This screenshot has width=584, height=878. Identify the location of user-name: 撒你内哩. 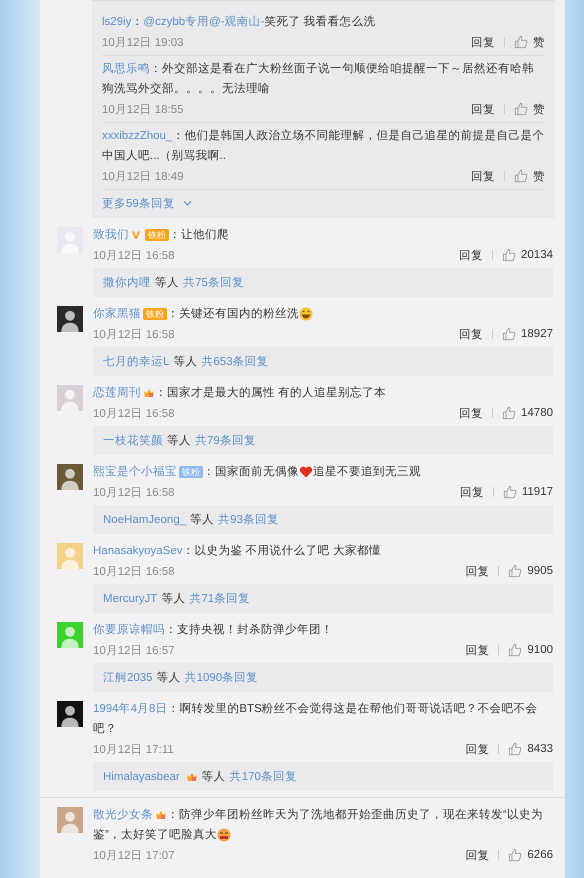
(127, 282).